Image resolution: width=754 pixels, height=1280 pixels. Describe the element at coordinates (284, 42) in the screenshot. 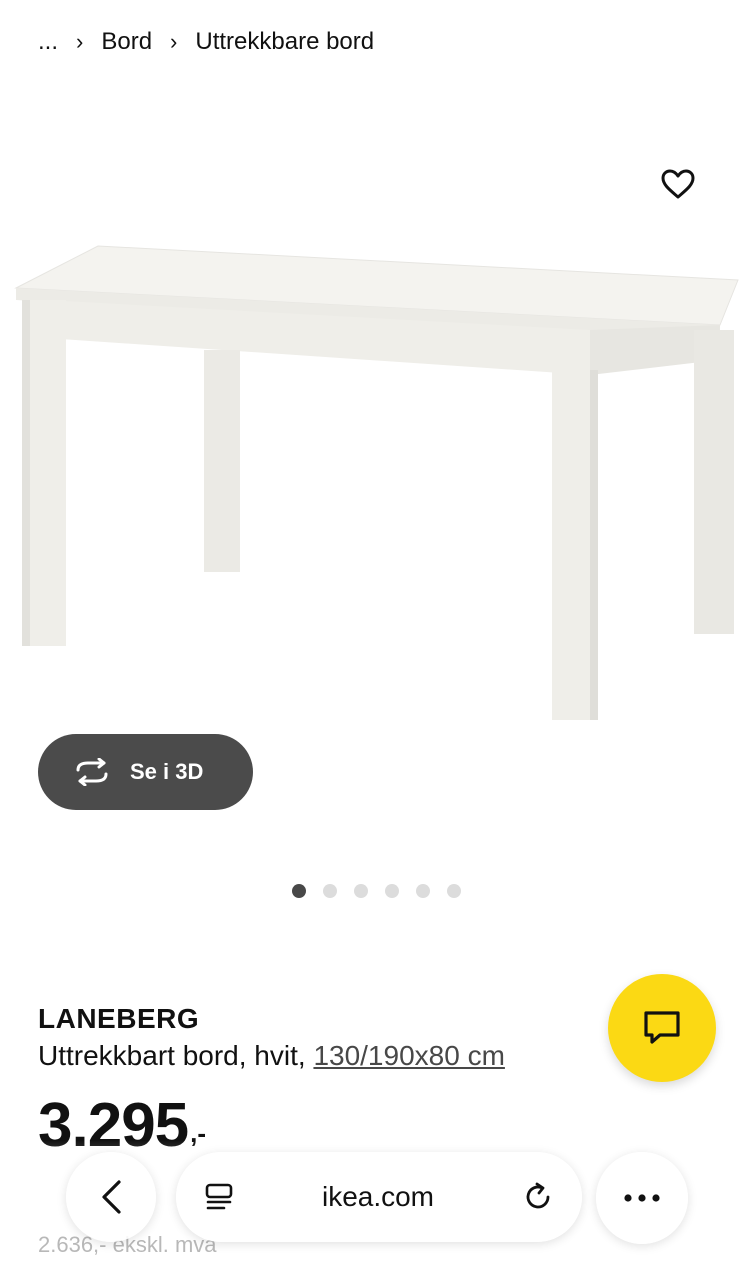

I see `breadcrumb-item-uttrekkbare-bord: Uttrekkbare bord` at that location.